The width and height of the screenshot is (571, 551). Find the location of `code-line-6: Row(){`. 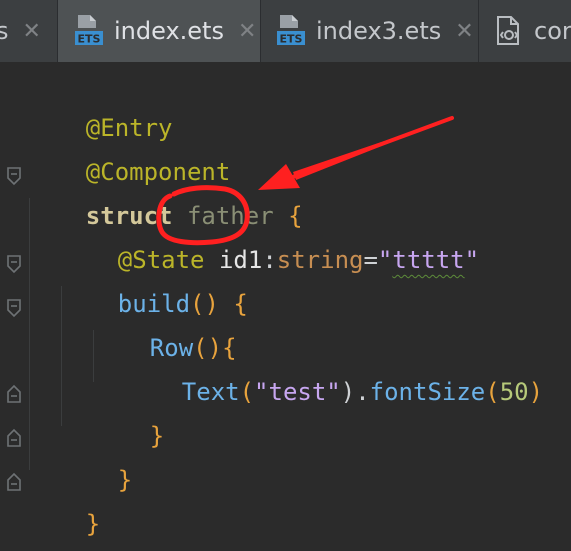

code-line-6: Row(){ is located at coordinates (164, 325).